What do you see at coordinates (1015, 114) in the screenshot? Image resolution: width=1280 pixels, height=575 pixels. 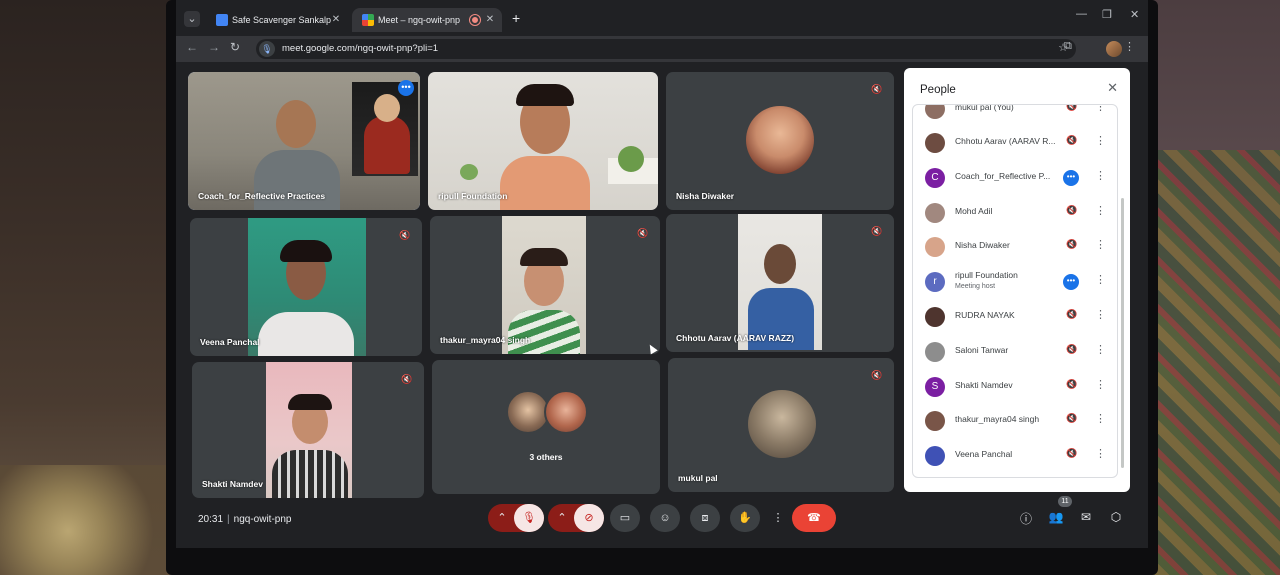 I see `participant-row: mukul pal (You) 🔇 ⋮` at bounding box center [1015, 114].